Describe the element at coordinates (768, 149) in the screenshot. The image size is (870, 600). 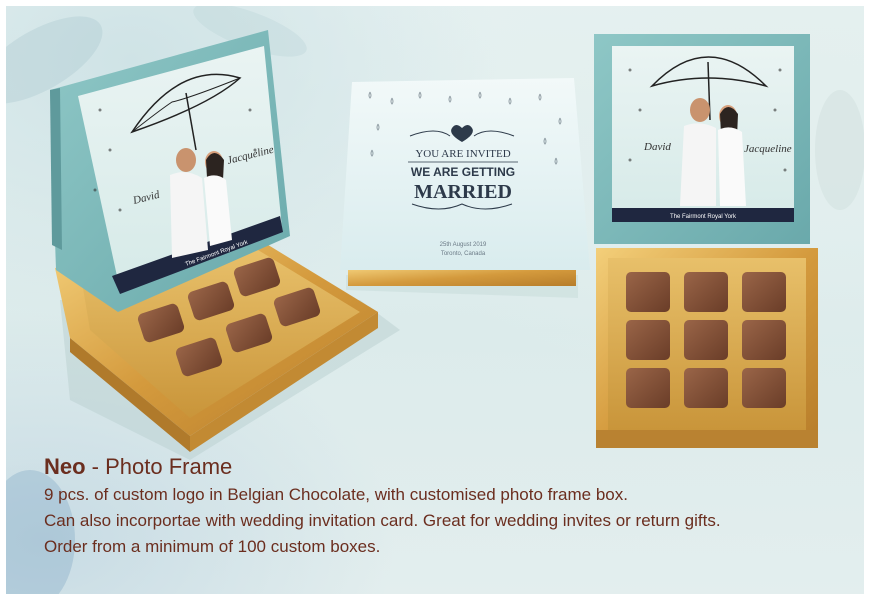
I see `right-frame-name-right: Jacqueline` at that location.